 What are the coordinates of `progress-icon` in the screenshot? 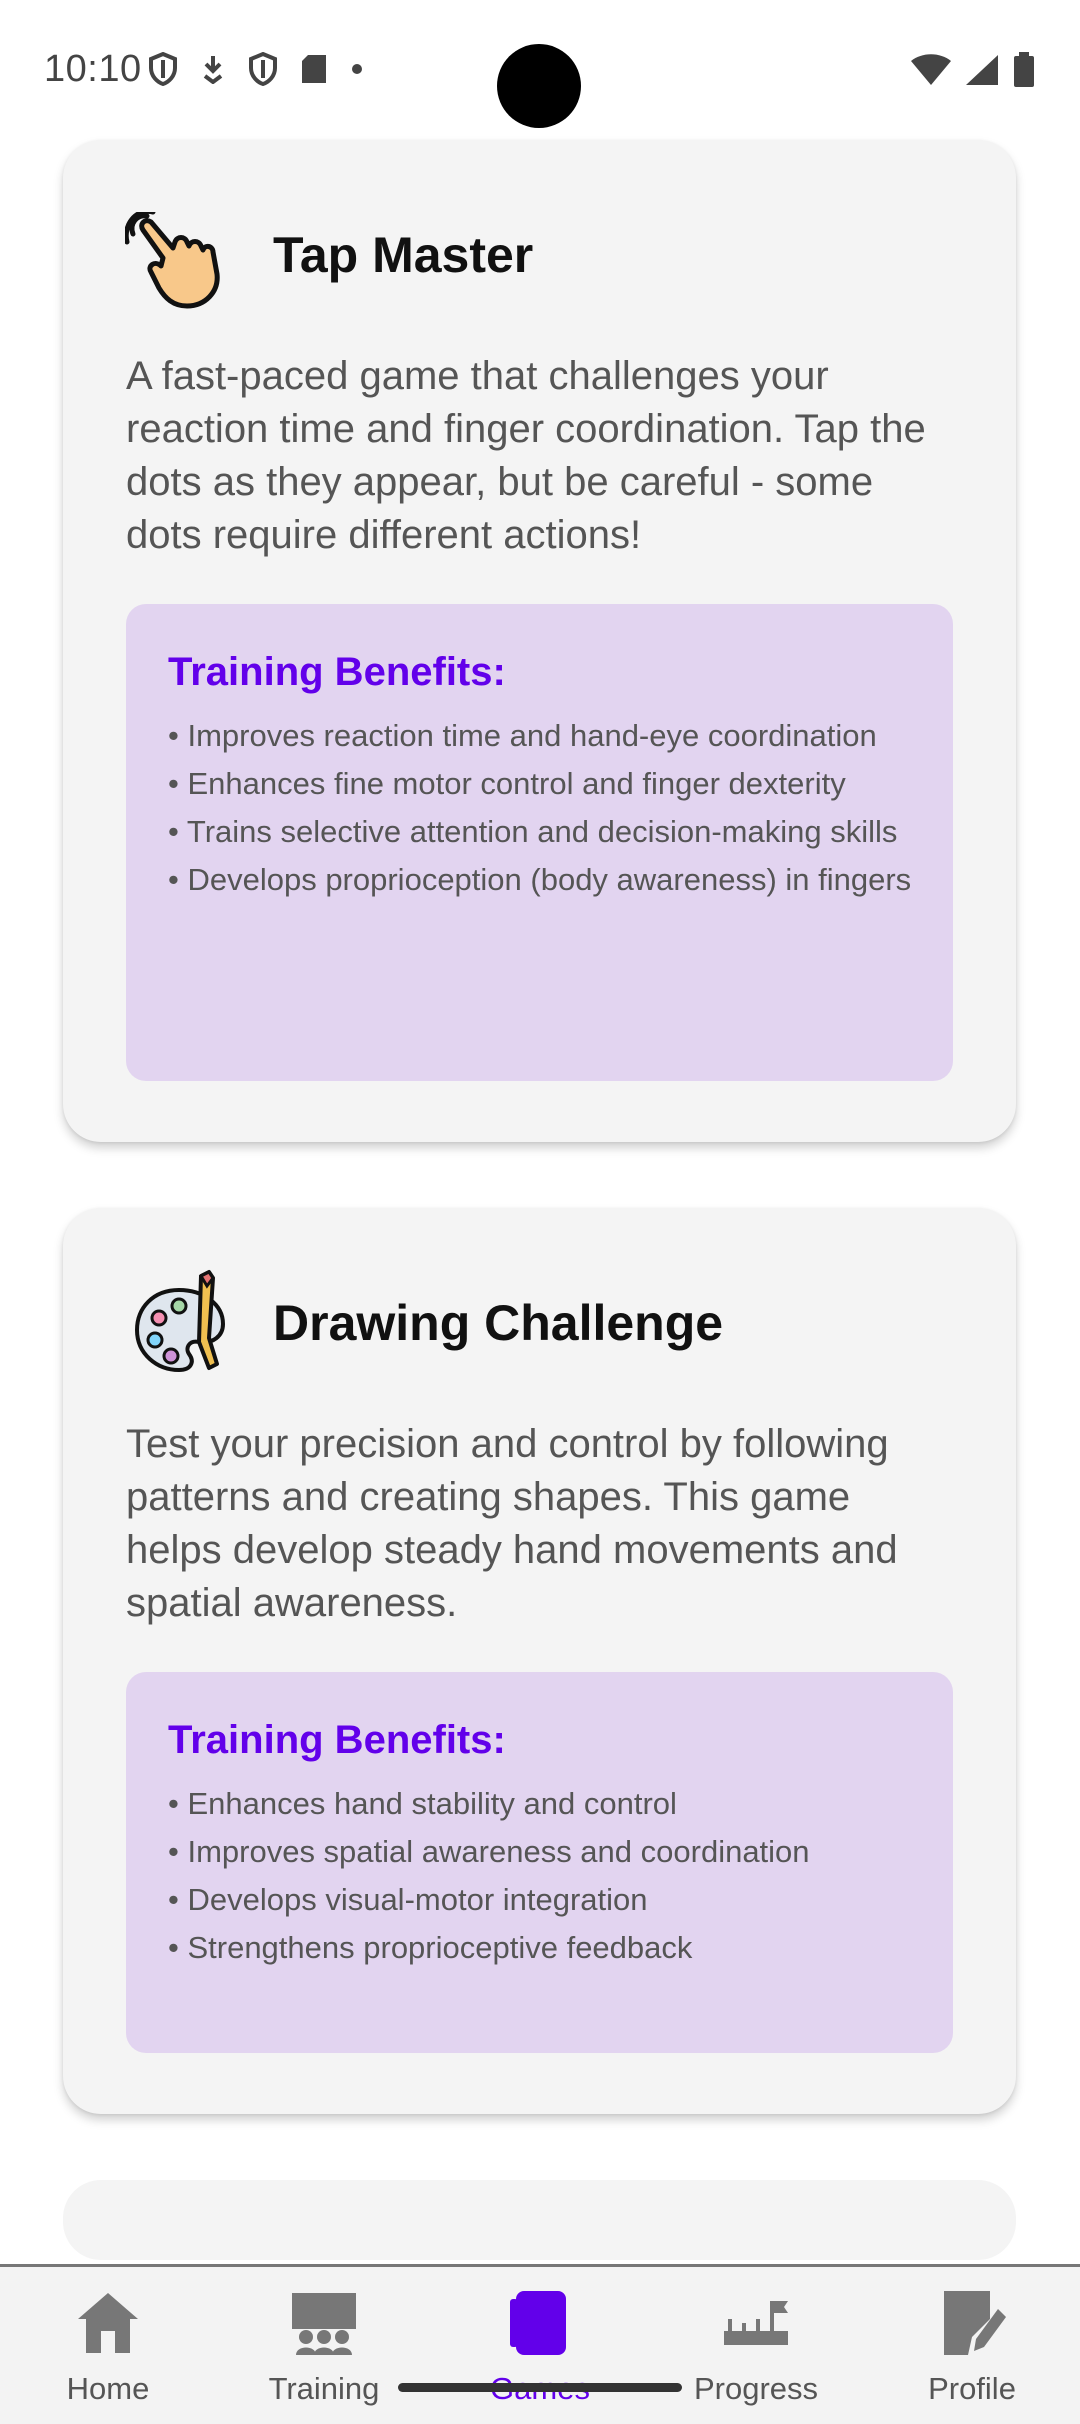 It's located at (756, 2323).